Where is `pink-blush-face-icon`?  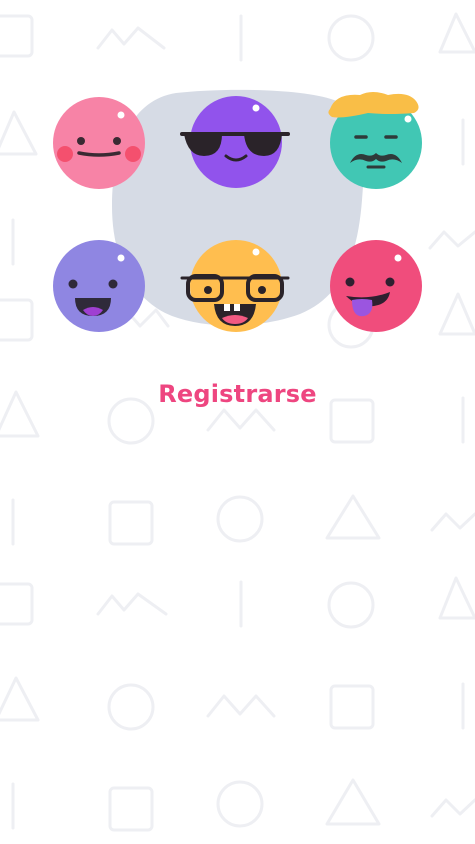 pink-blush-face-icon is located at coordinates (99, 143).